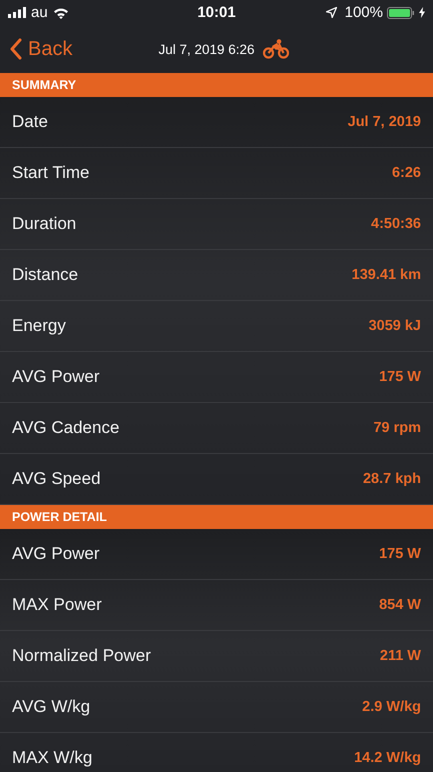 The image size is (433, 772). Describe the element at coordinates (39, 49) in the screenshot. I see `back-button: Back` at that location.